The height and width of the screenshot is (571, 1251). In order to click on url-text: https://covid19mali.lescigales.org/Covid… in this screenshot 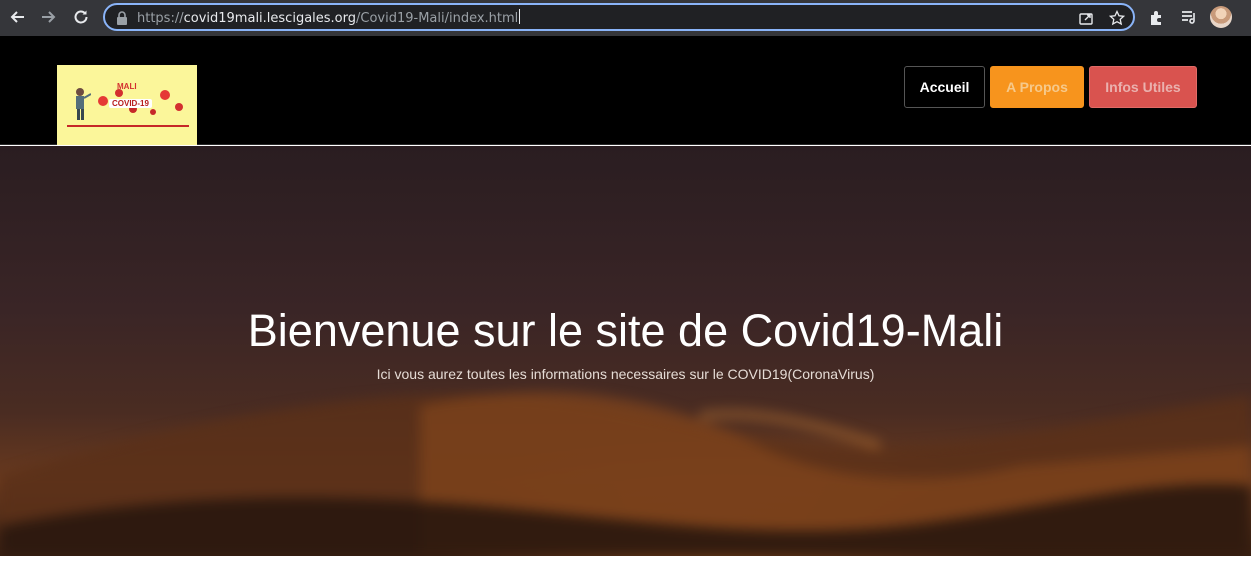, I will do `click(329, 18)`.